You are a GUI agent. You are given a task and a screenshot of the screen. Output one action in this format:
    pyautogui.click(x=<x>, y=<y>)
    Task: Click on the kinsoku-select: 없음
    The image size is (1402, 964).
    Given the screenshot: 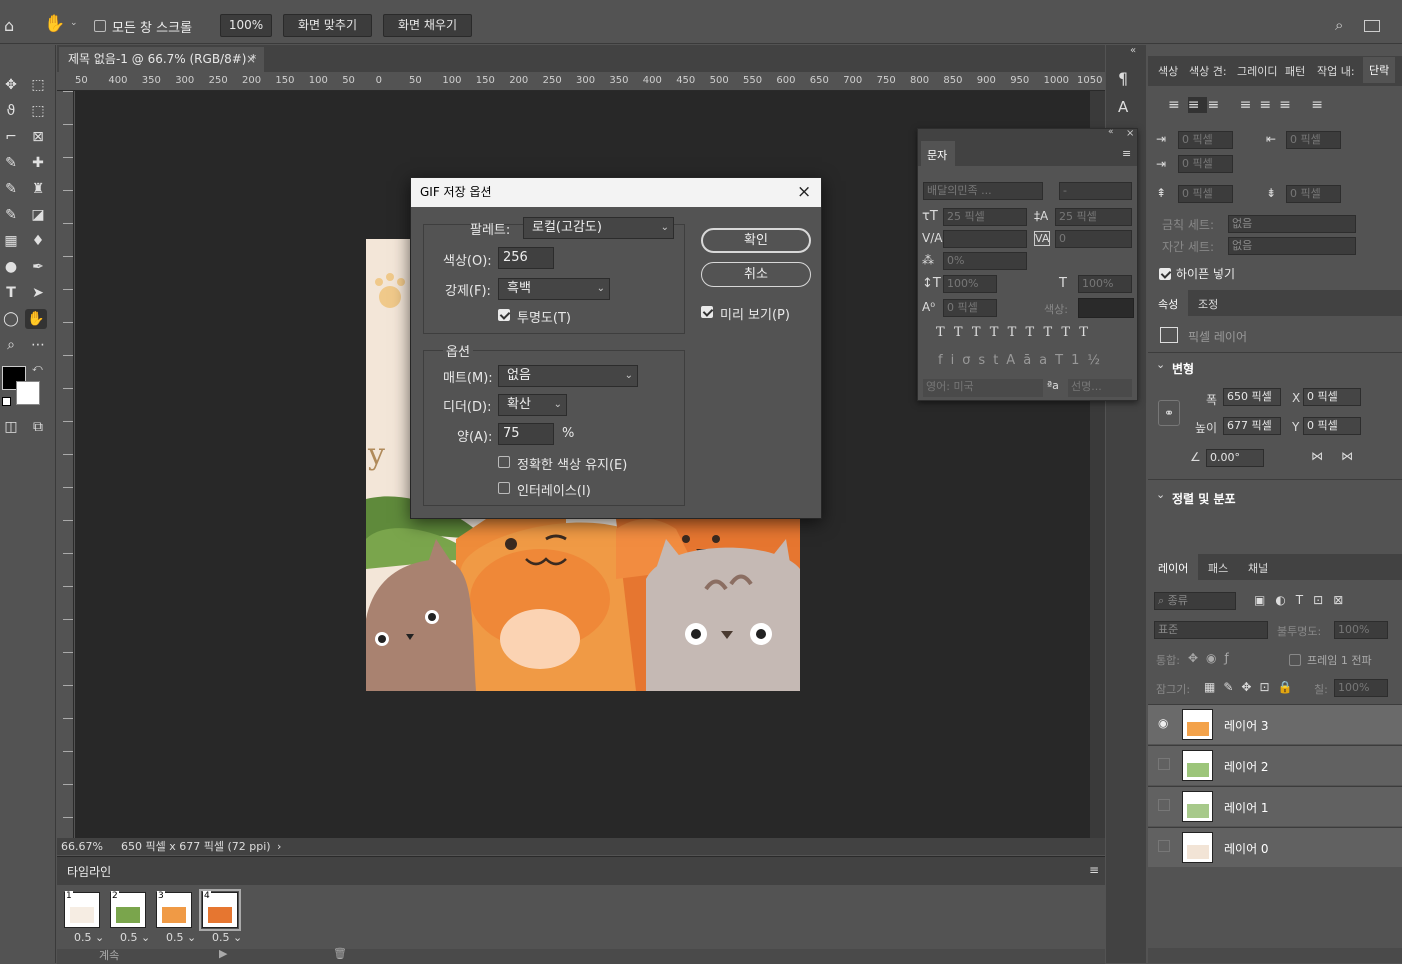 What is the action you would take?
    pyautogui.click(x=1292, y=224)
    